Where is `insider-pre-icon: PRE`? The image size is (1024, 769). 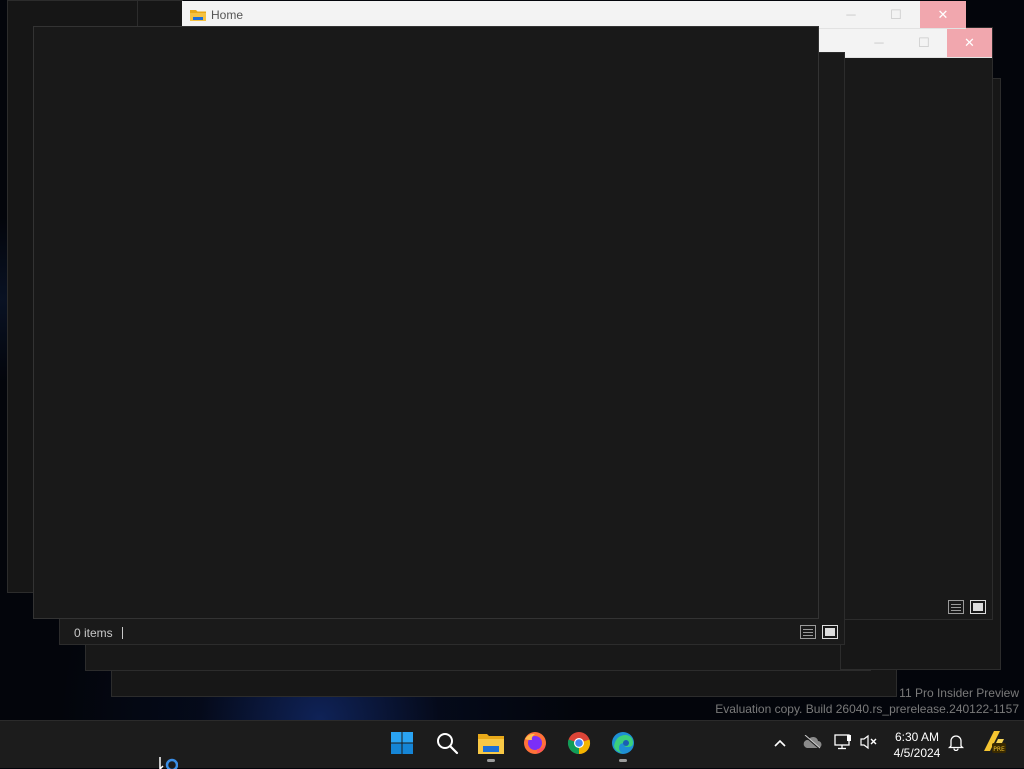 insider-pre-icon: PRE is located at coordinates (993, 744).